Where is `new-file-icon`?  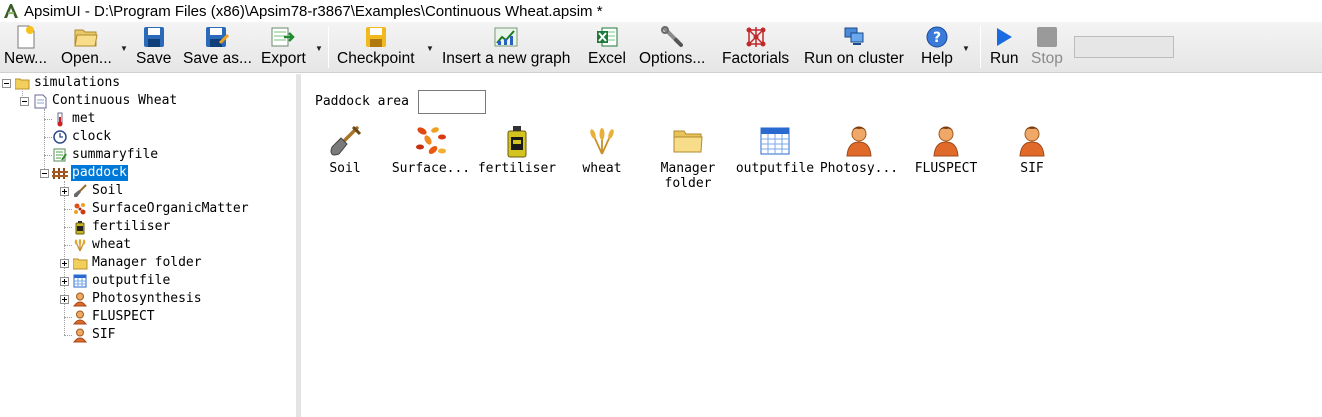
new-file-icon is located at coordinates (26, 37).